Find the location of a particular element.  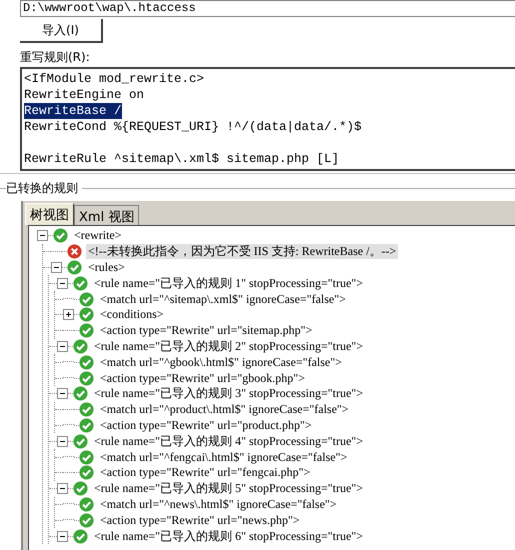

tree-node: <rule name="已导入的规则 1" stopProcessing="true"> is located at coordinates (228, 283).